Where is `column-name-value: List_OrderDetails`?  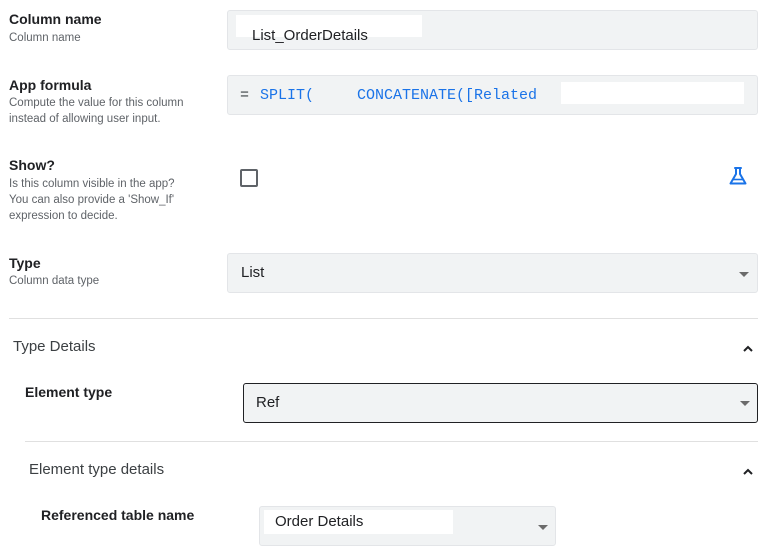 column-name-value: List_OrderDetails is located at coordinates (310, 35).